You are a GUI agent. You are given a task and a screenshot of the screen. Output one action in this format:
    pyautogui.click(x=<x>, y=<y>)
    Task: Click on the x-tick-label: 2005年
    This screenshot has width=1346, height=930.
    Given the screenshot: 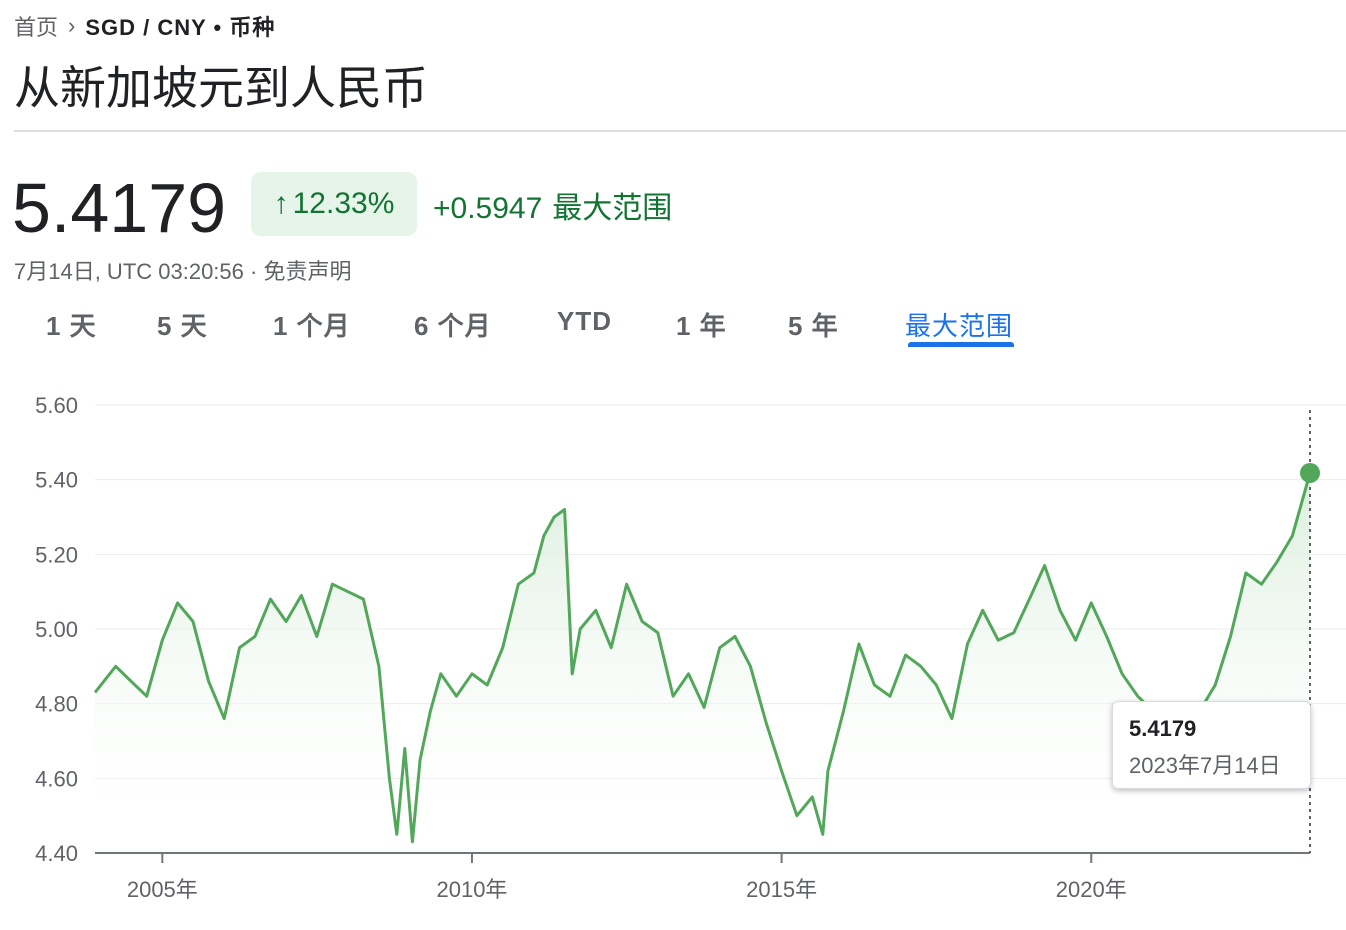 What is the action you would take?
    pyautogui.click(x=162, y=889)
    